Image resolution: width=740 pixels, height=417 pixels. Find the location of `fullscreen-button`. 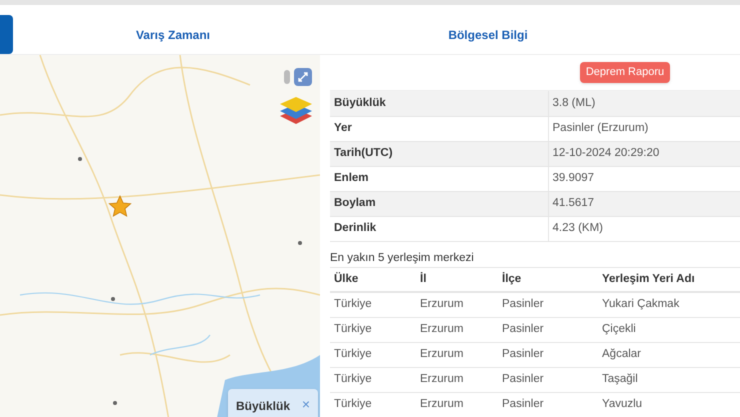

fullscreen-button is located at coordinates (303, 77).